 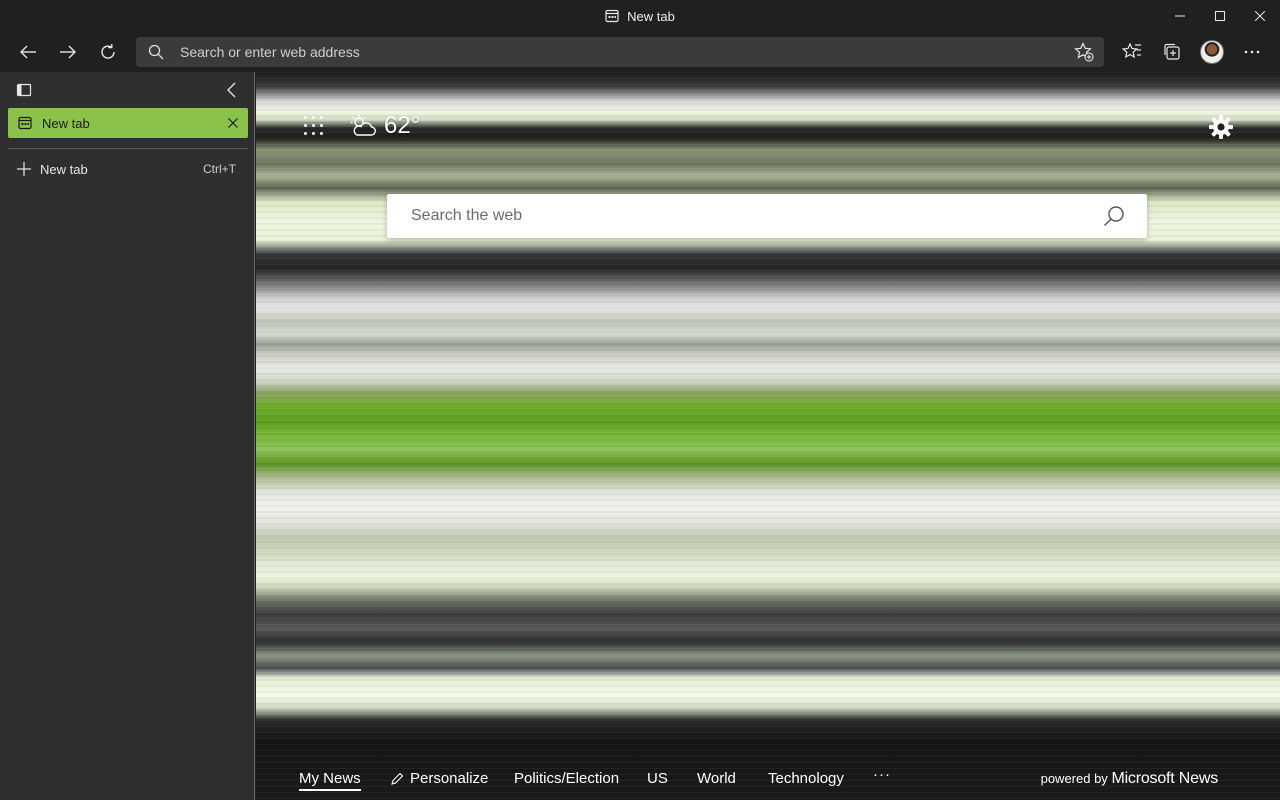 I want to click on profile-button, so click(x=1212, y=52).